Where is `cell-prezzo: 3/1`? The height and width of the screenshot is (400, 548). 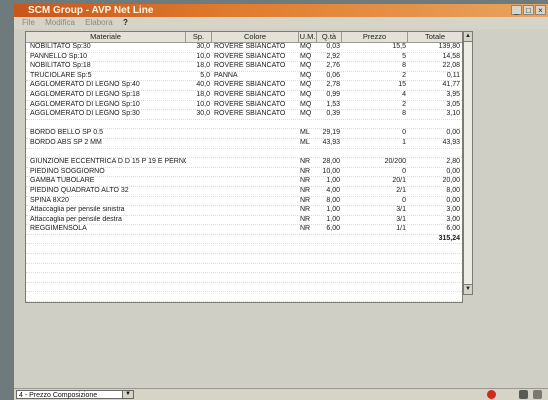 cell-prezzo: 3/1 is located at coordinates (401, 210).